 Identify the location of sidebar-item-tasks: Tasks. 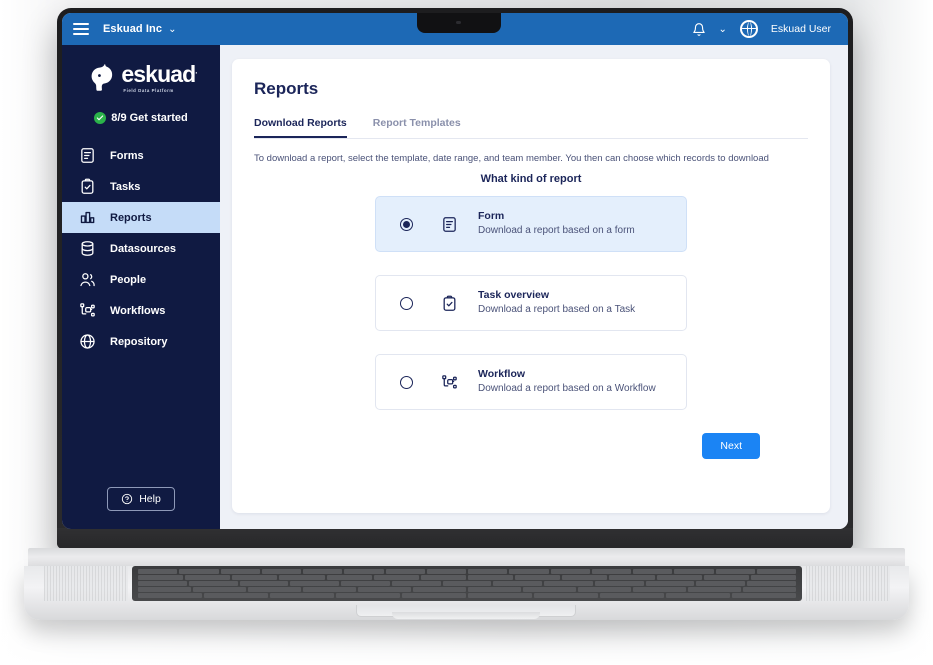
(141, 186).